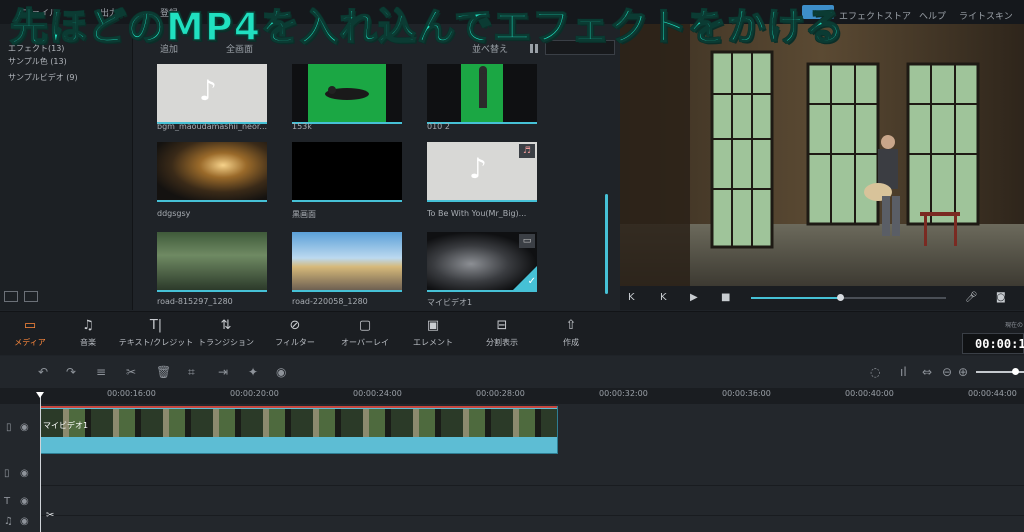  I want to click on tool-filter: ⊘ フィルター, so click(295, 333).